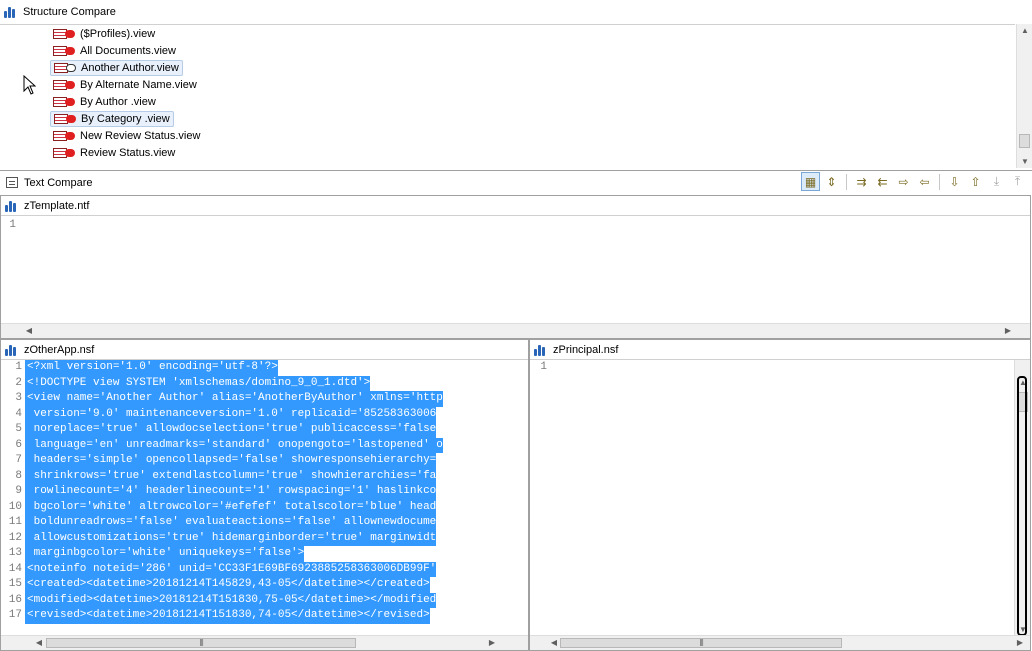  What do you see at coordinates (515, 206) in the screenshot?
I see `ancestor-pane-header: zTemplate.ntf` at bounding box center [515, 206].